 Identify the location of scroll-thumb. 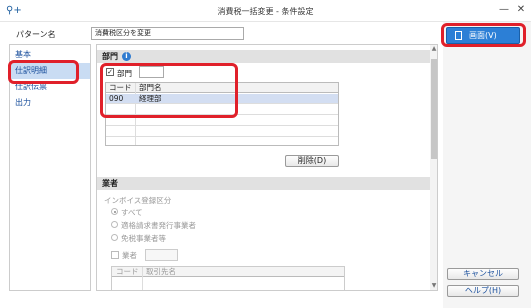
(434, 109).